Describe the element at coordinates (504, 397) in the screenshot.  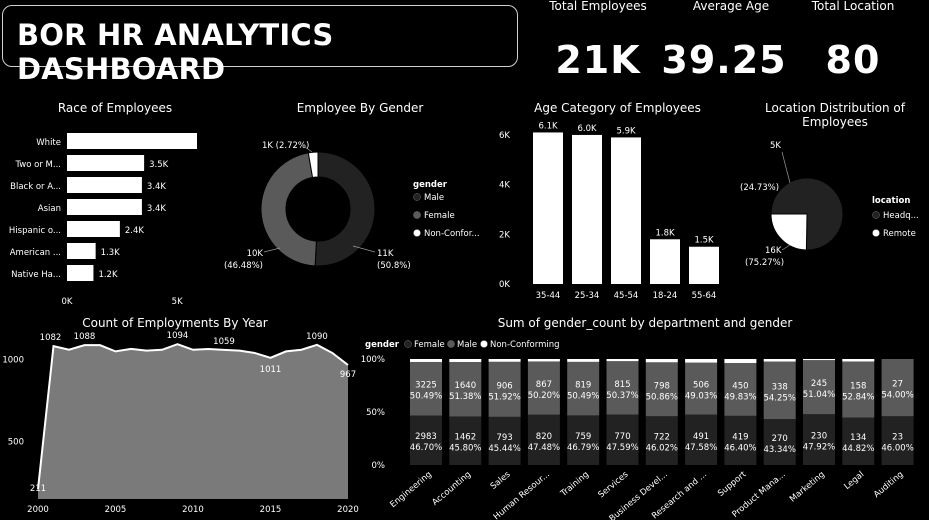
I see `dept-female-pct: 51.92%` at that location.